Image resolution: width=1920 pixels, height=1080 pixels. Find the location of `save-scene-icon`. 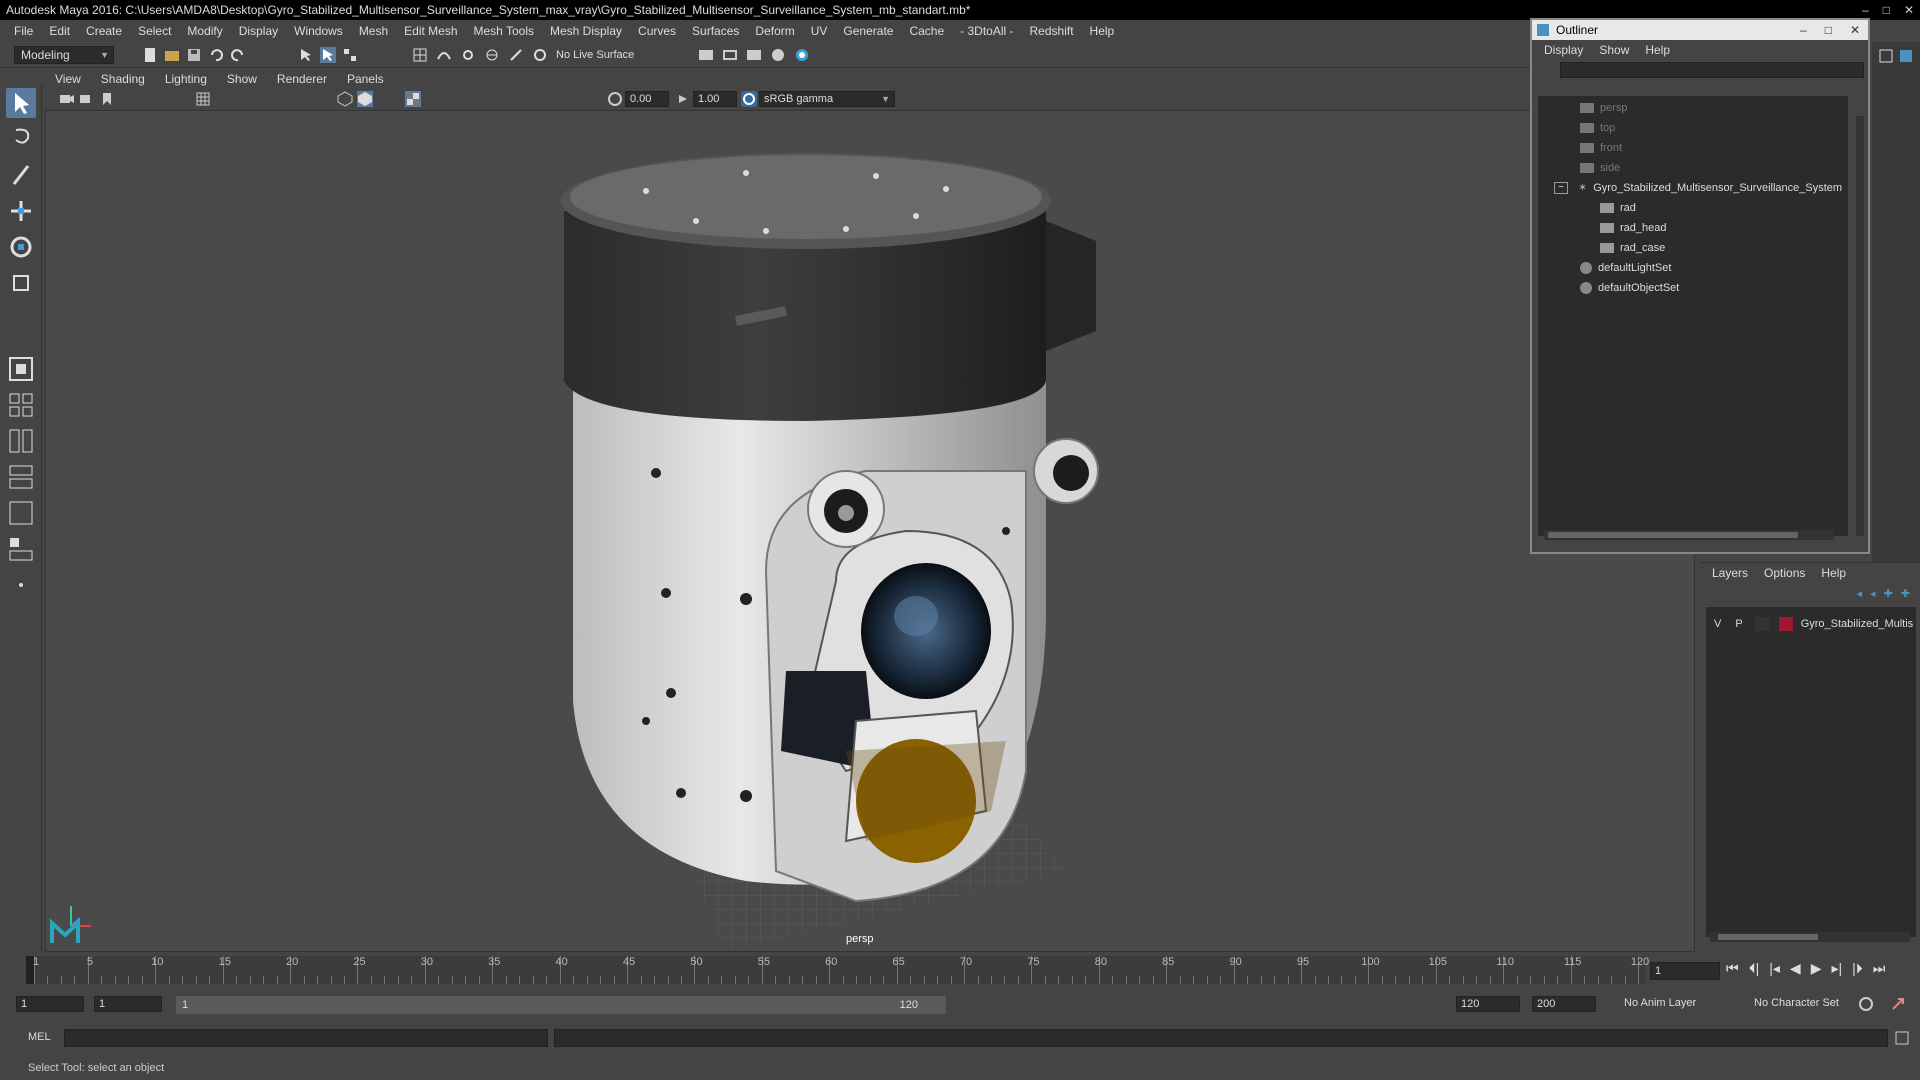

save-scene-icon is located at coordinates (194, 55).